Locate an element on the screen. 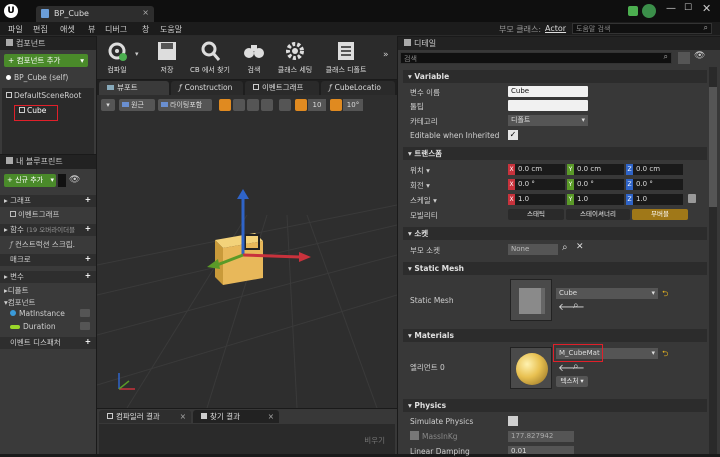 The height and width of the screenshot is (457, 720). graph-section: ▸ 그래프 + is located at coordinates (48, 201).